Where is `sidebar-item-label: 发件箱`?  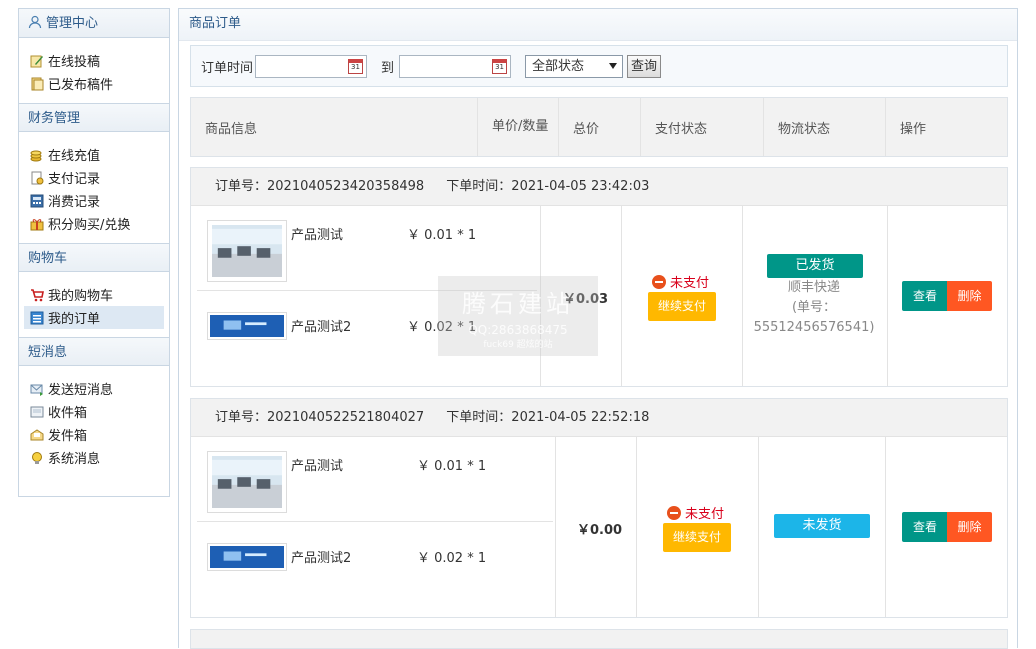 sidebar-item-label: 发件箱 is located at coordinates (68, 436).